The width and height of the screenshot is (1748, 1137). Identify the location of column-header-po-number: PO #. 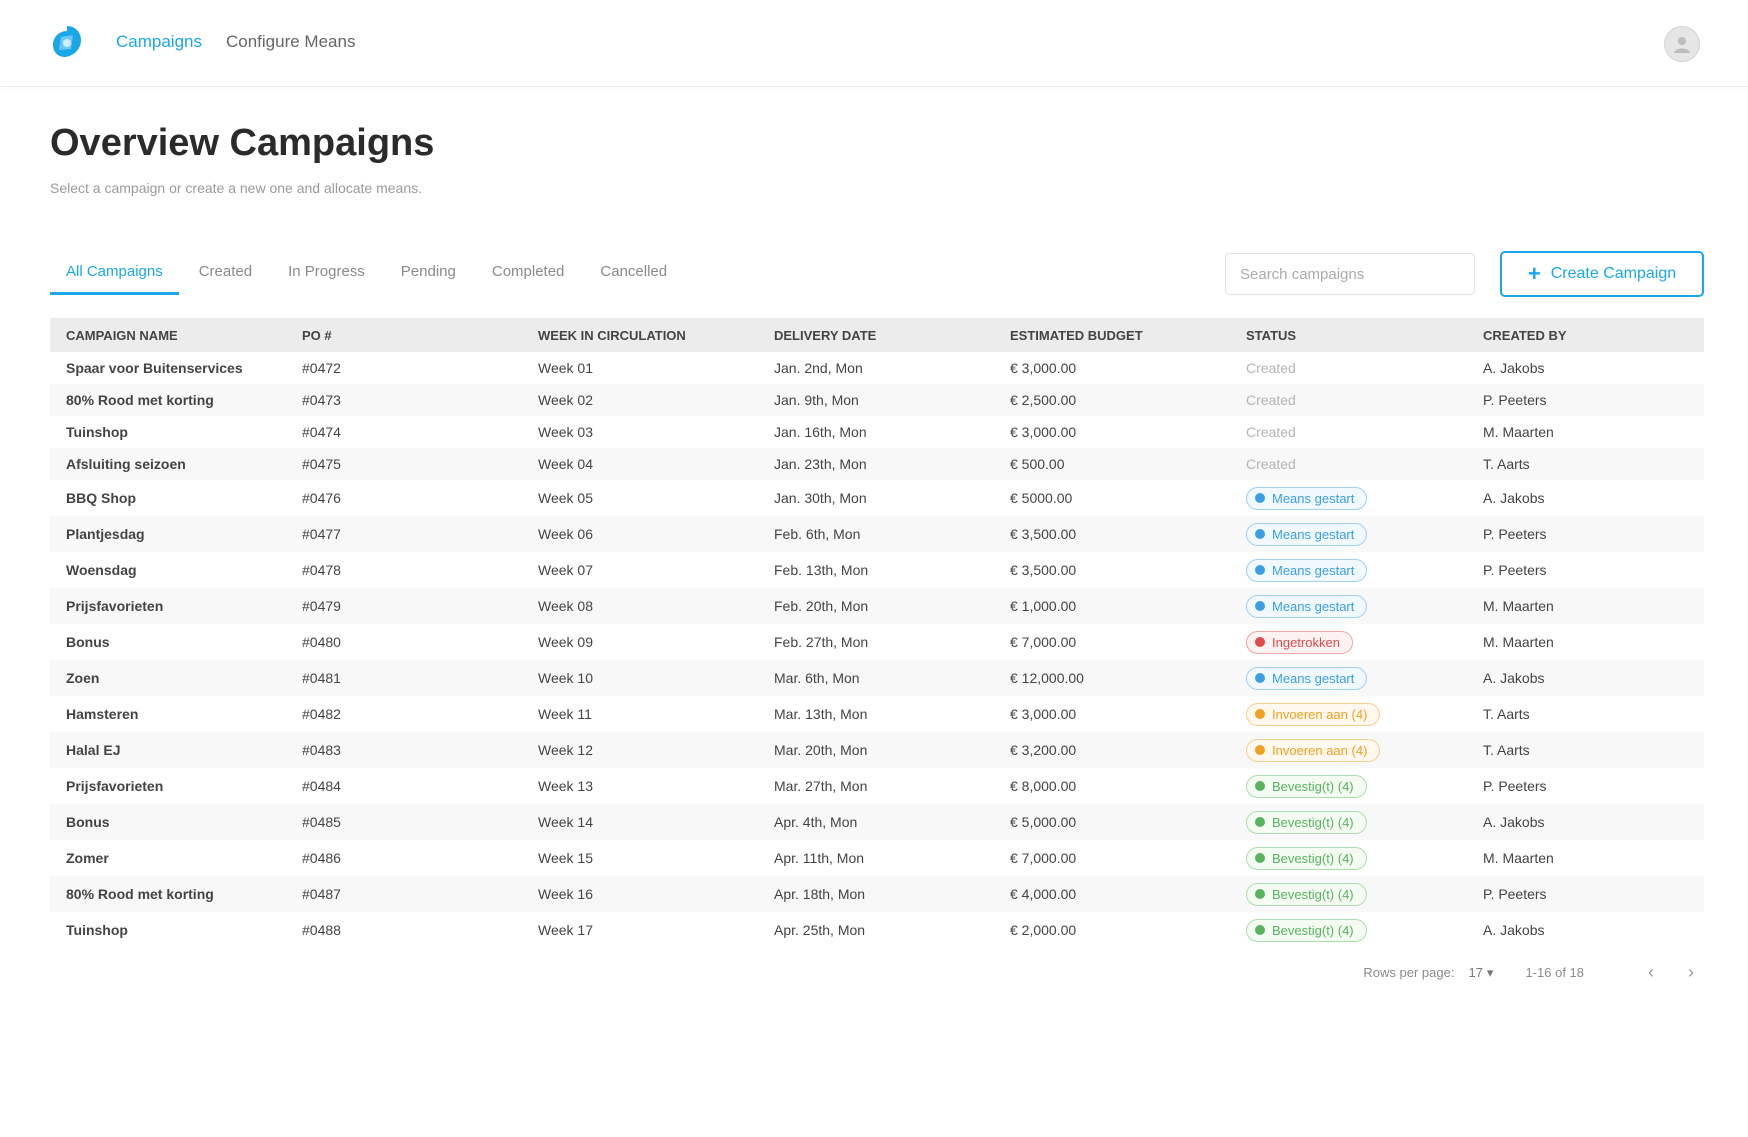
(404, 335).